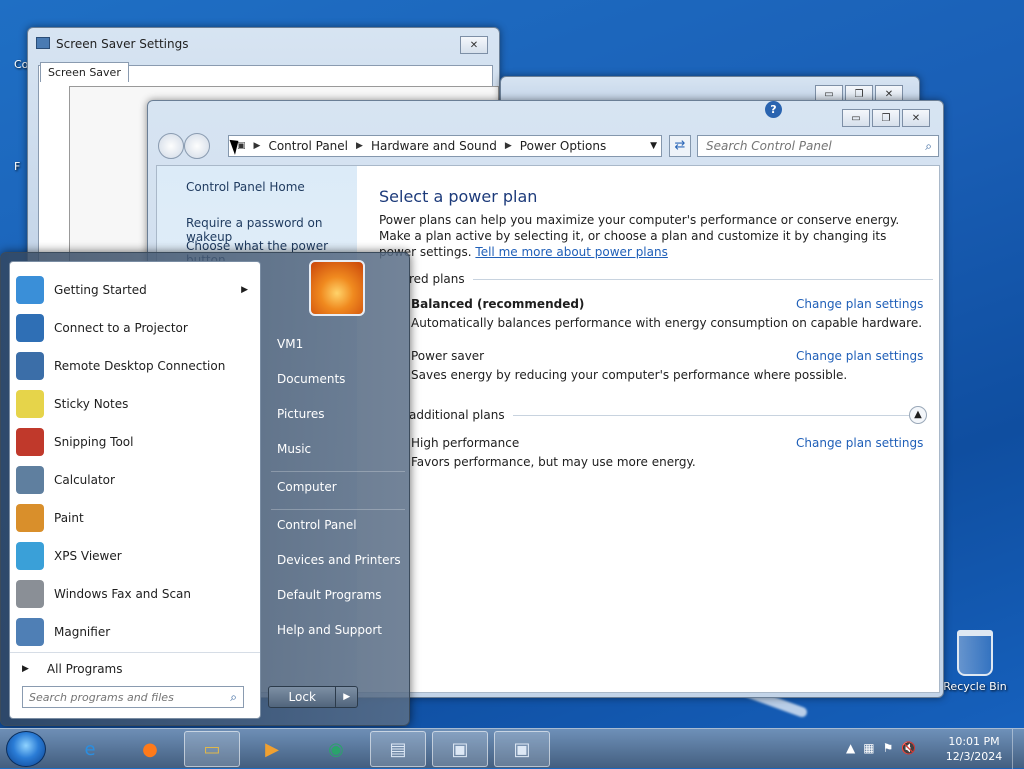  Describe the element at coordinates (918, 415) in the screenshot. I see `collapse-up-icon: ▲` at that location.